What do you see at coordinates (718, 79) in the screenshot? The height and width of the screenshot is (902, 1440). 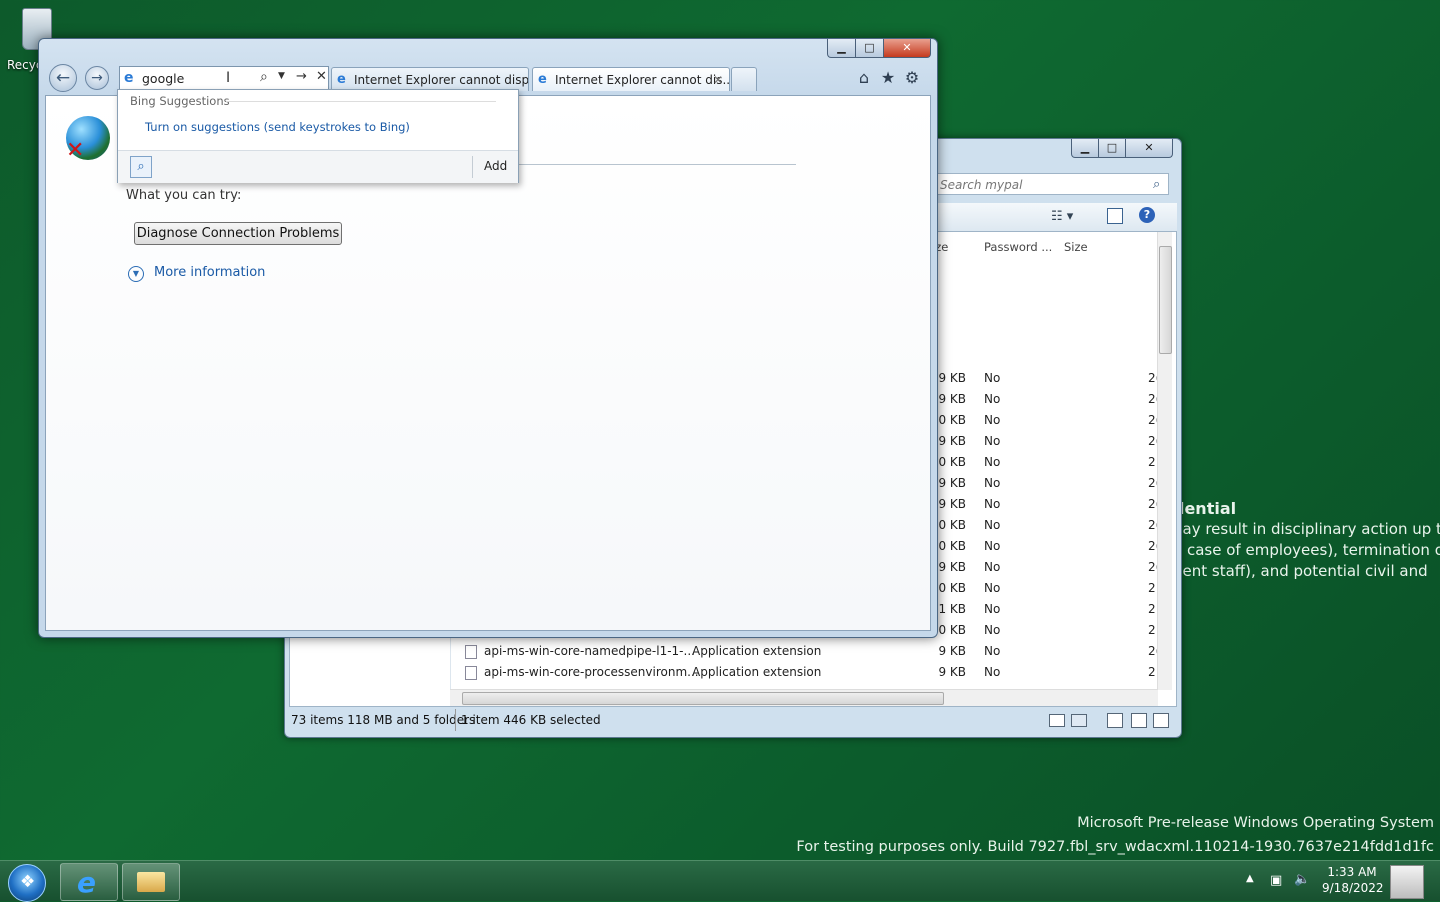 I see `close-tab-icon: ✕` at bounding box center [718, 79].